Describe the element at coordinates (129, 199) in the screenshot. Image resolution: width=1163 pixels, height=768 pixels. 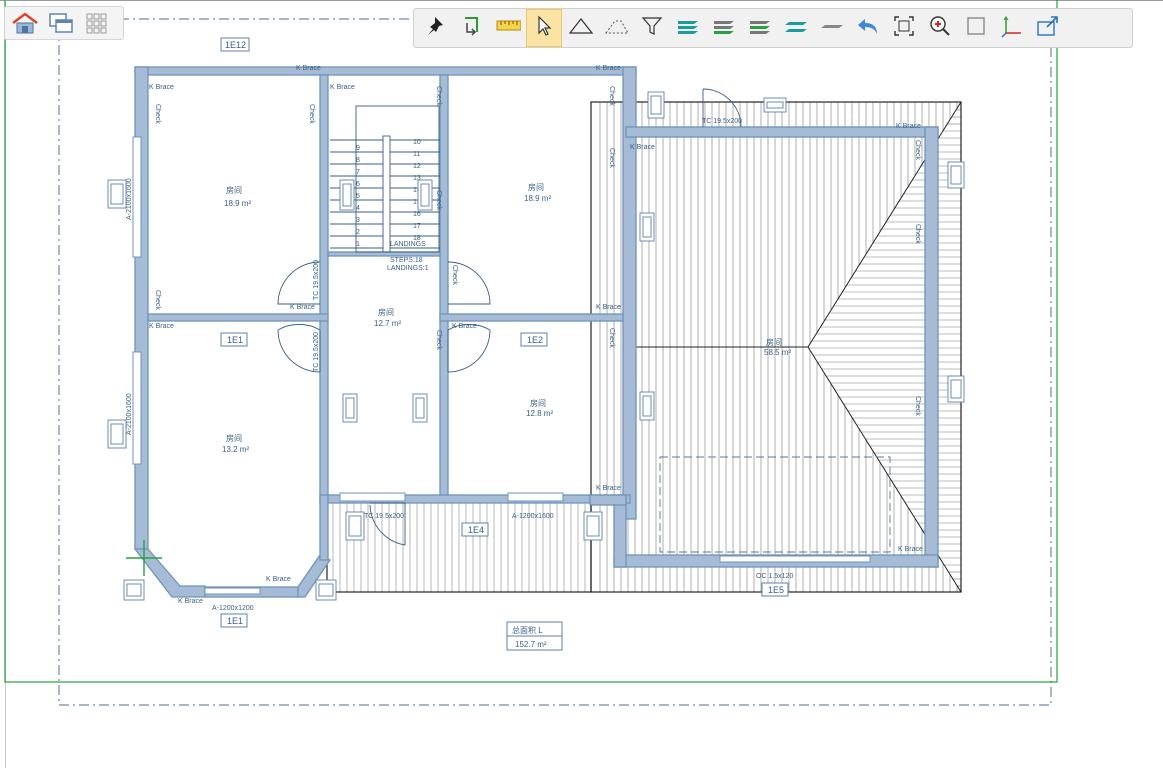
I see `label-window-left-upper: A-2100x1600` at that location.